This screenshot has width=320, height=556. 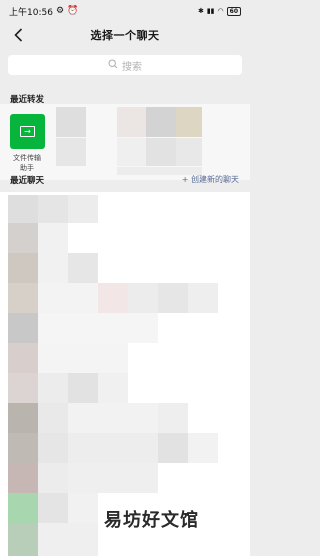 I want to click on nav-bar: 选择一个聊天, so click(x=125, y=35).